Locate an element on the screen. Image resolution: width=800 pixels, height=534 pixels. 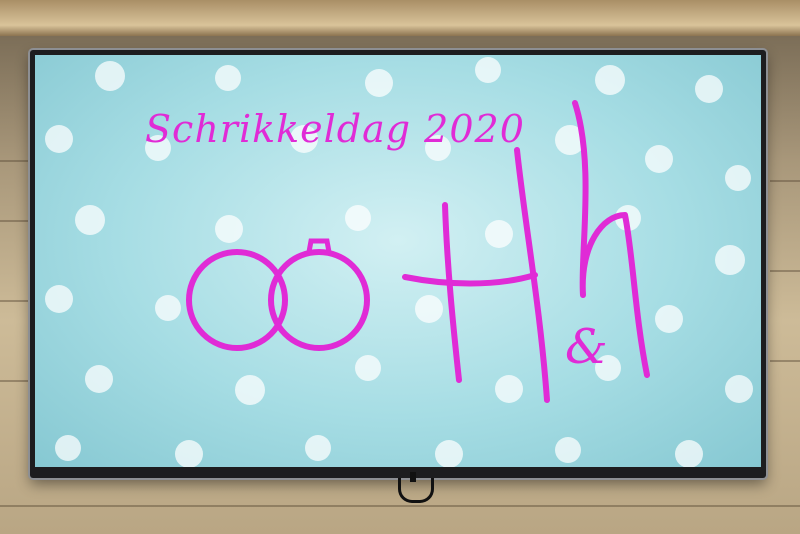
ring-diamond is located at coordinates (319, 246).